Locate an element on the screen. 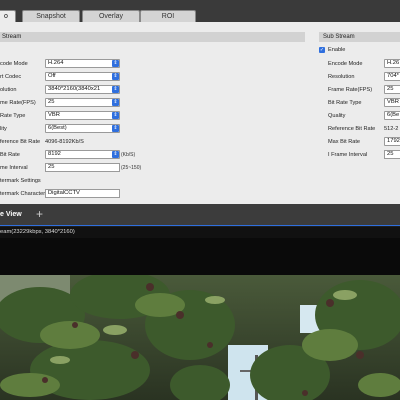 This screenshot has height=400, width=400. enable-label: Enable is located at coordinates (337, 50).